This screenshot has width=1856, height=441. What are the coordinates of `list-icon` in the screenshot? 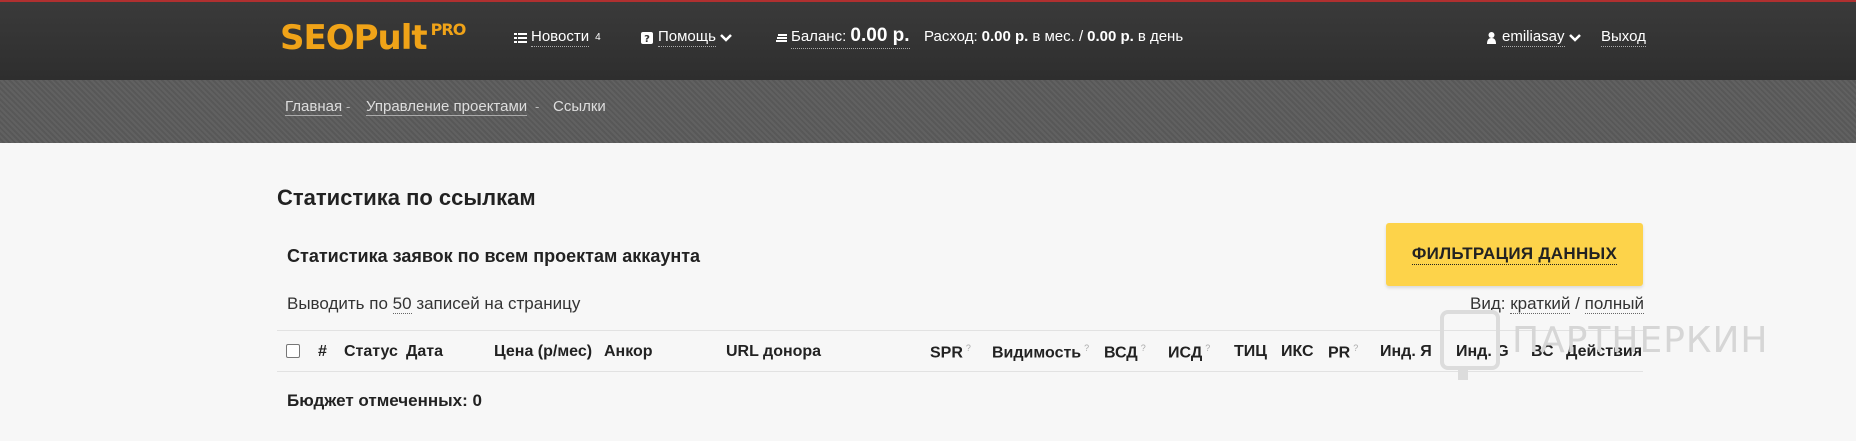 It's located at (520, 37).